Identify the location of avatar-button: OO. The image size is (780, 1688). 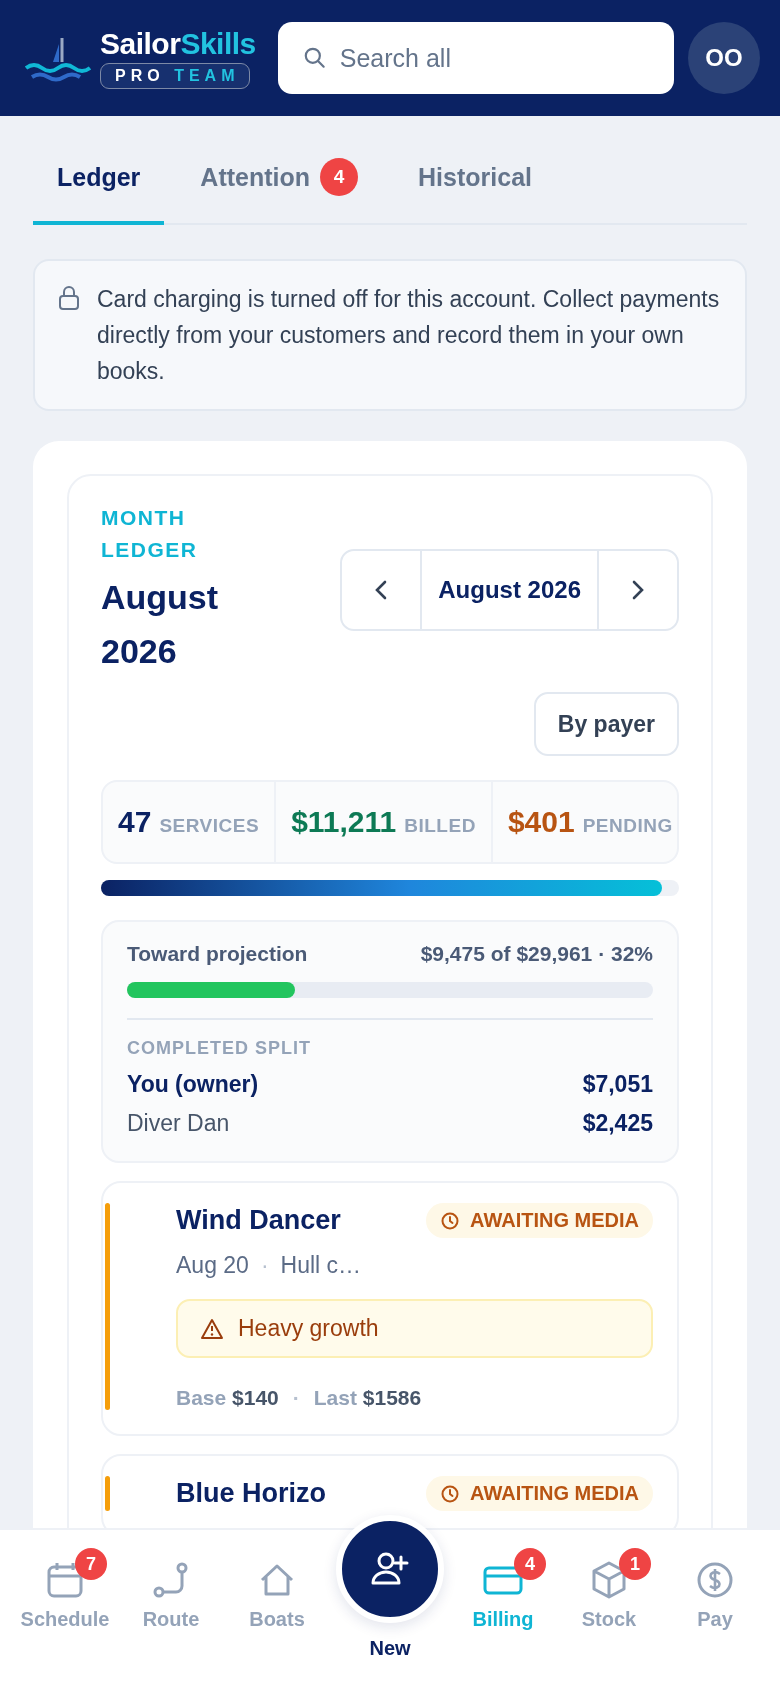
(724, 58).